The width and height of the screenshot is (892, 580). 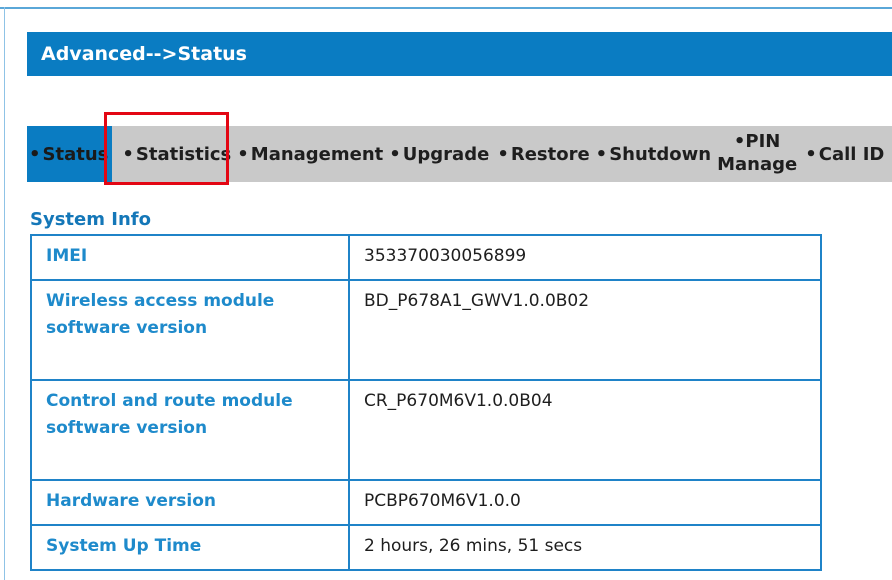 I want to click on row-label: Hardware version, so click(x=190, y=502).